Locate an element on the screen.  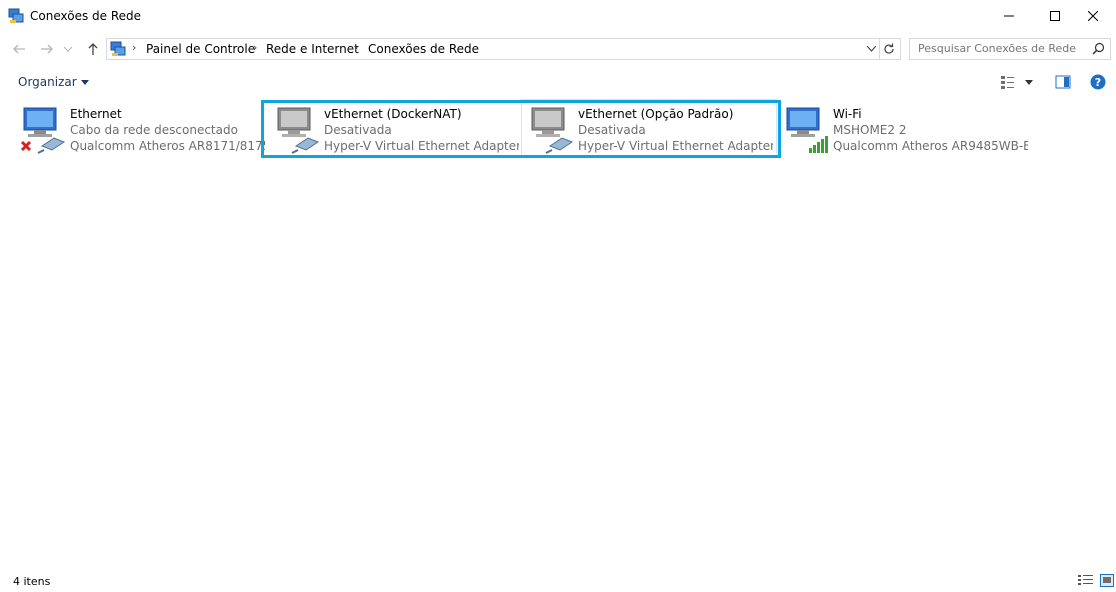
connection-name: Ethernet is located at coordinates (96, 114).